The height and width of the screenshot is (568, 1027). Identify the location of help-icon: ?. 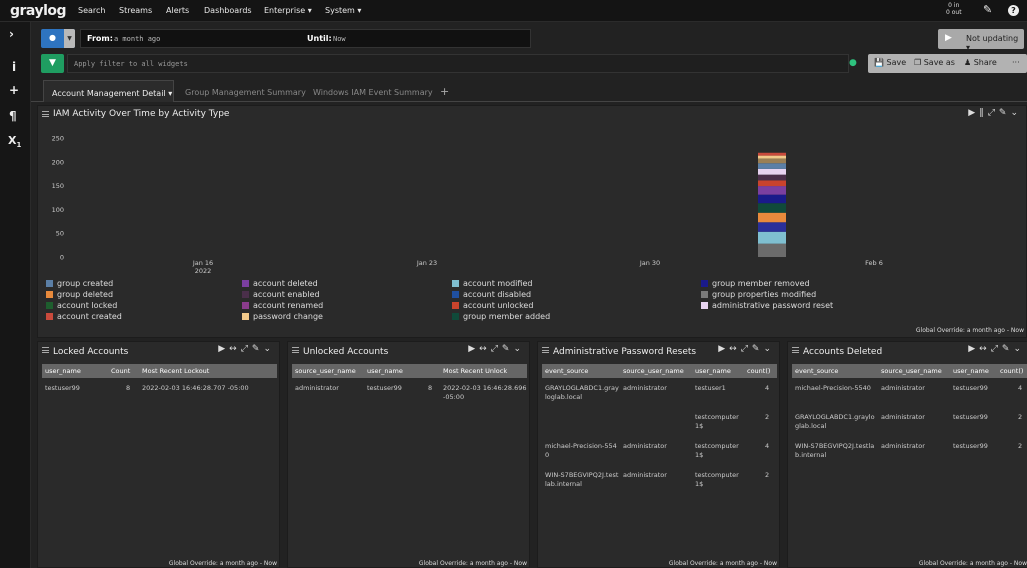
(1013, 10).